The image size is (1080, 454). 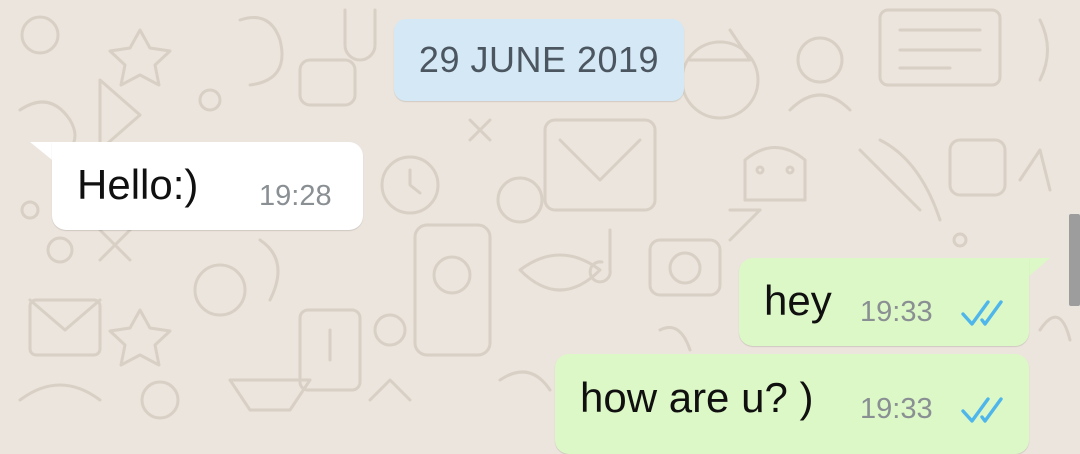 I want to click on message-text: hey, so click(x=798, y=300).